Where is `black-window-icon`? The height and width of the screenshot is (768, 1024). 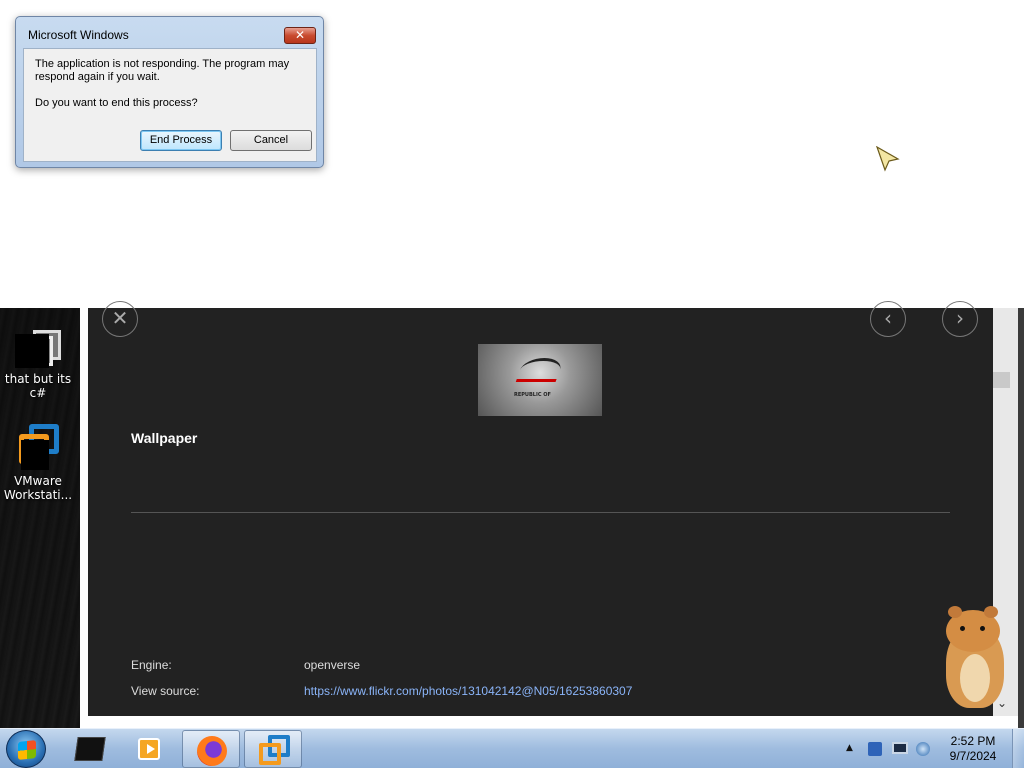 black-window-icon is located at coordinates (90, 749).